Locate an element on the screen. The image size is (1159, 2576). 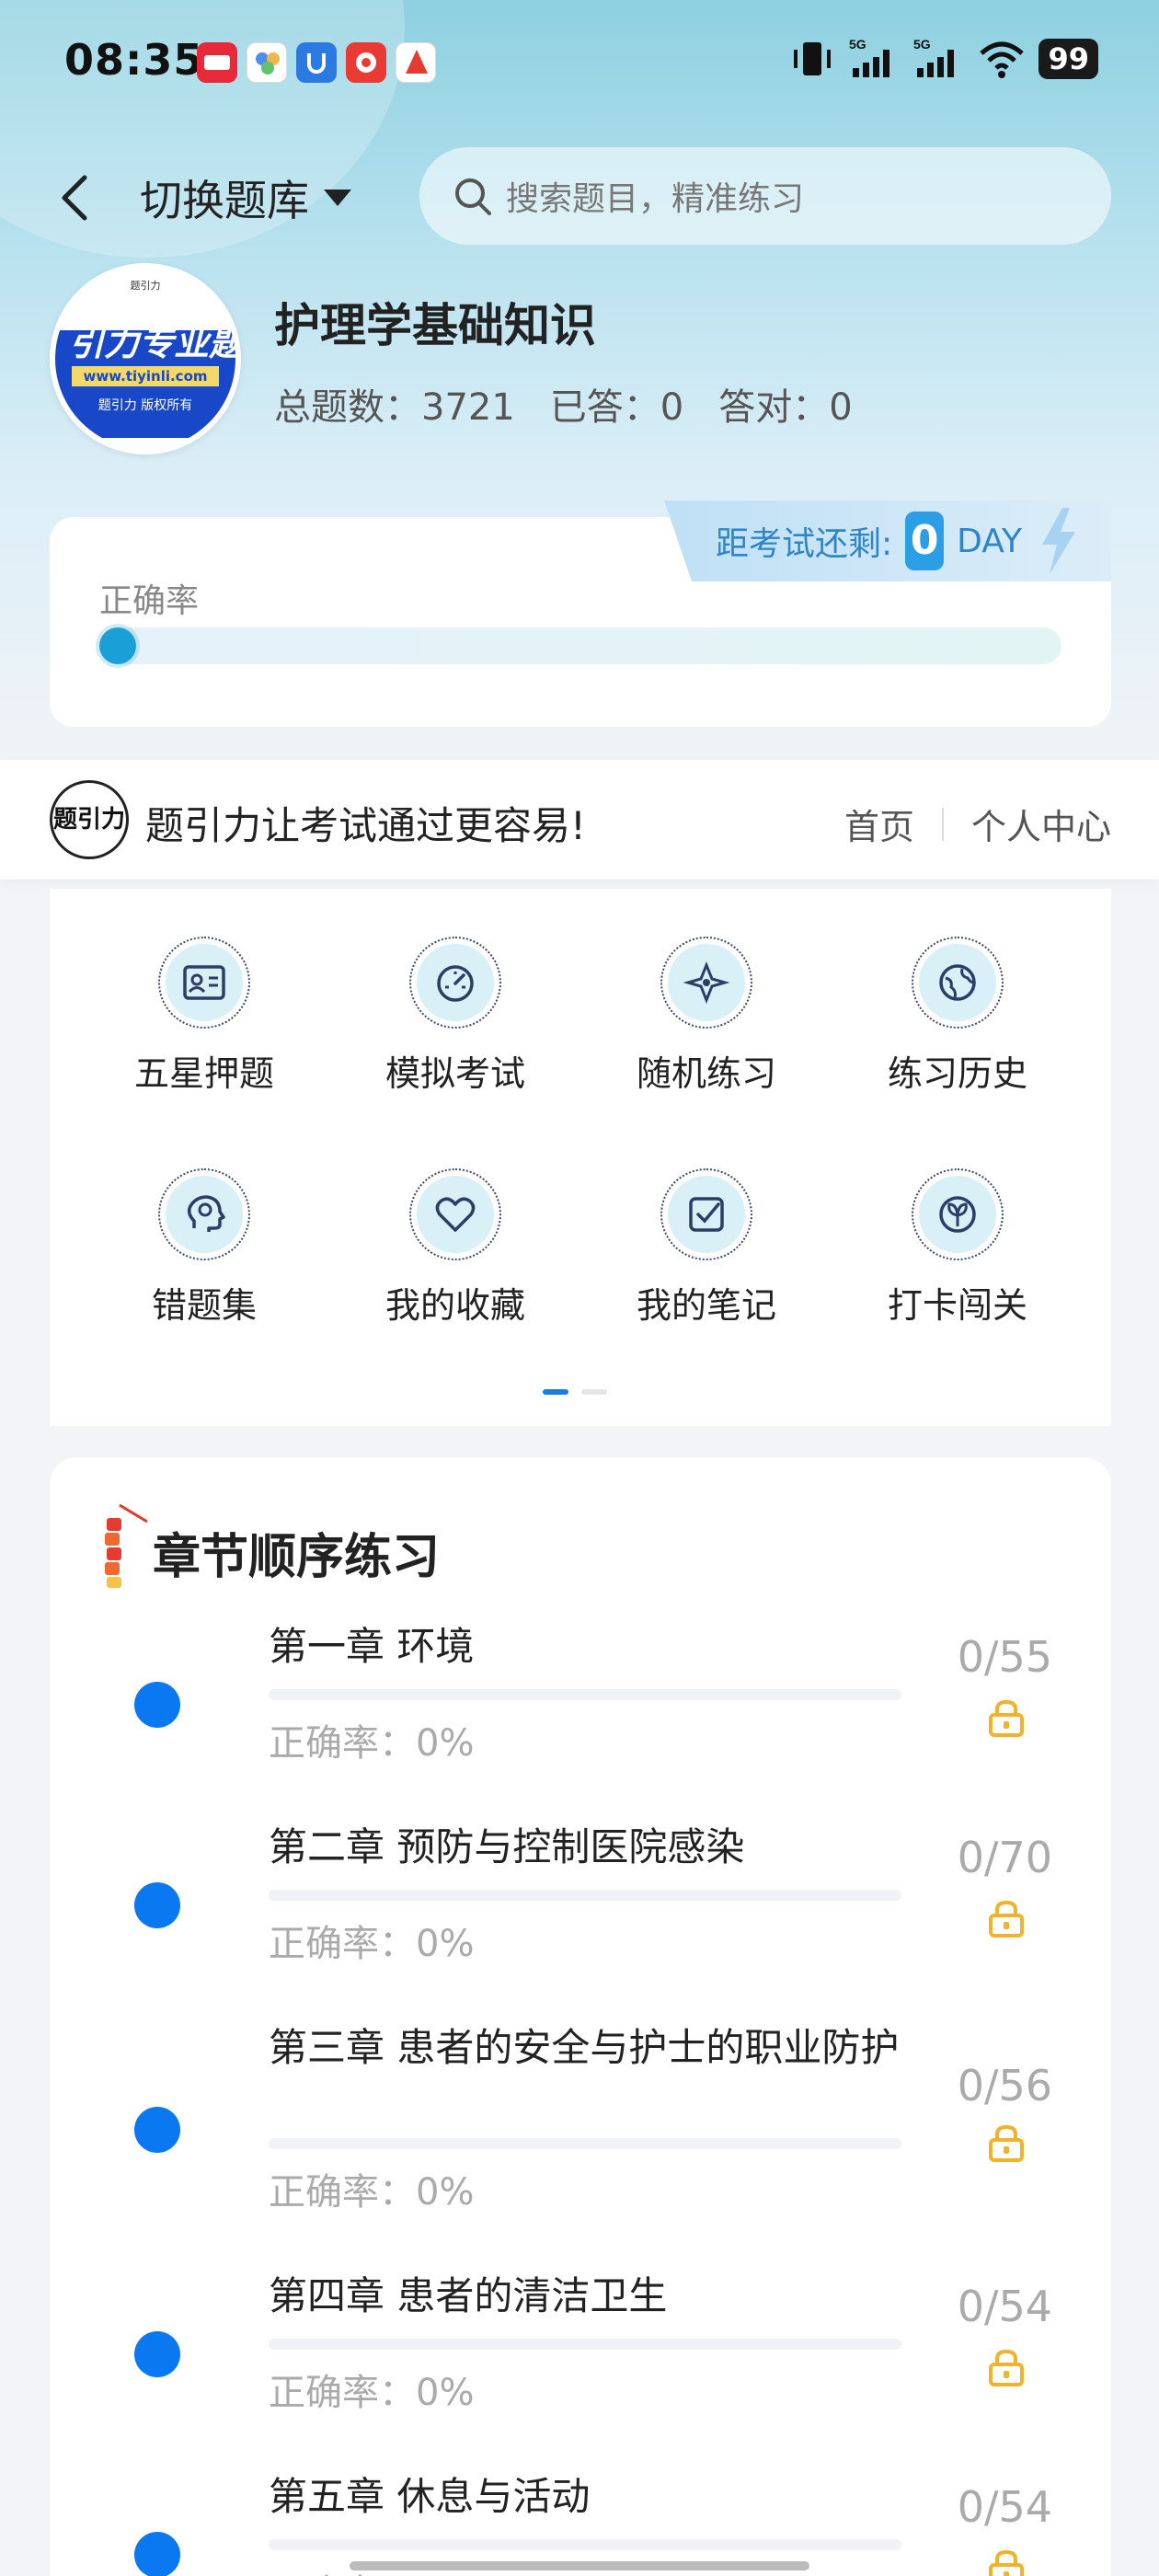
accuracy-progress-knob is located at coordinates (117, 645).